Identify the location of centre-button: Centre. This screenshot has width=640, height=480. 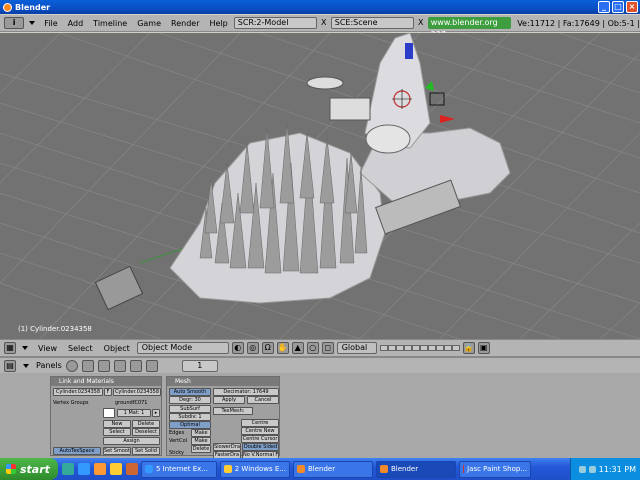
(260, 423).